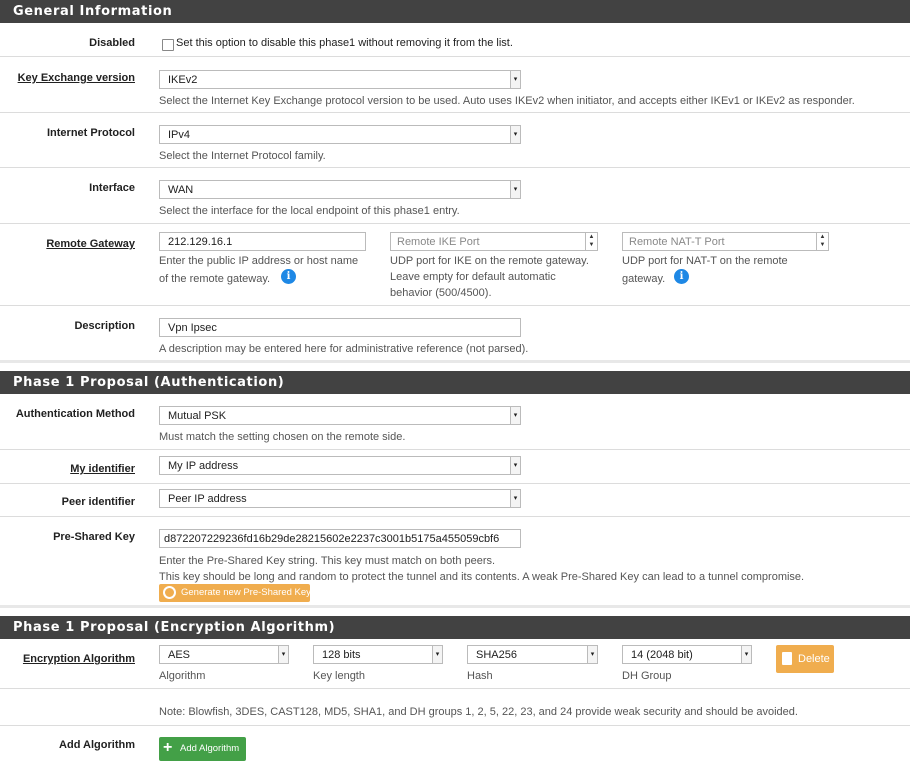 Image resolution: width=910 pixels, height=766 pixels. I want to click on key-length-caption: Key length, so click(339, 676).